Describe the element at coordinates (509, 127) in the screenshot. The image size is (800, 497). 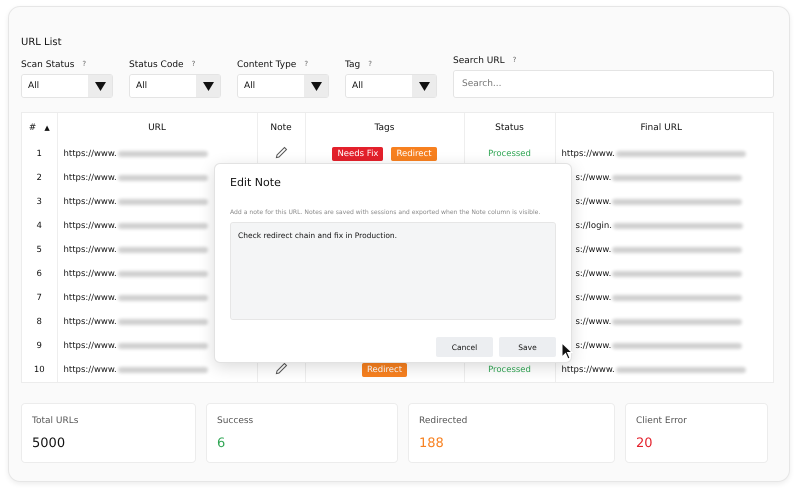
I see `column-header: Status` at that location.